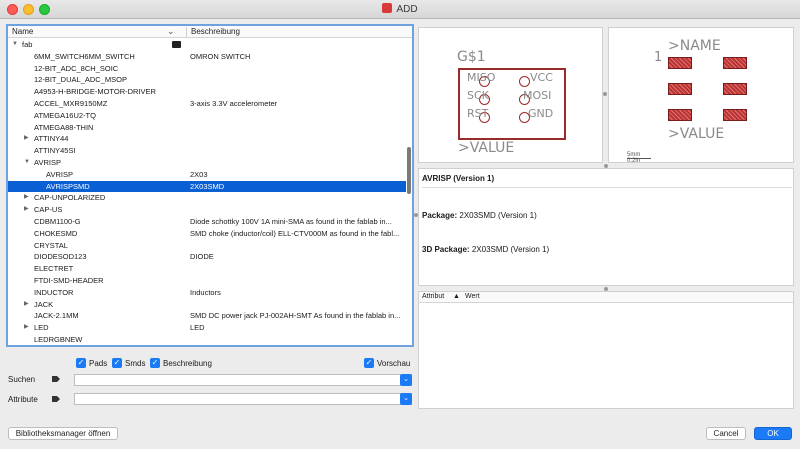  I want to click on tree-row-name: A4953-H-BRIDGE-MOTOR-DRIVER, so click(95, 92).